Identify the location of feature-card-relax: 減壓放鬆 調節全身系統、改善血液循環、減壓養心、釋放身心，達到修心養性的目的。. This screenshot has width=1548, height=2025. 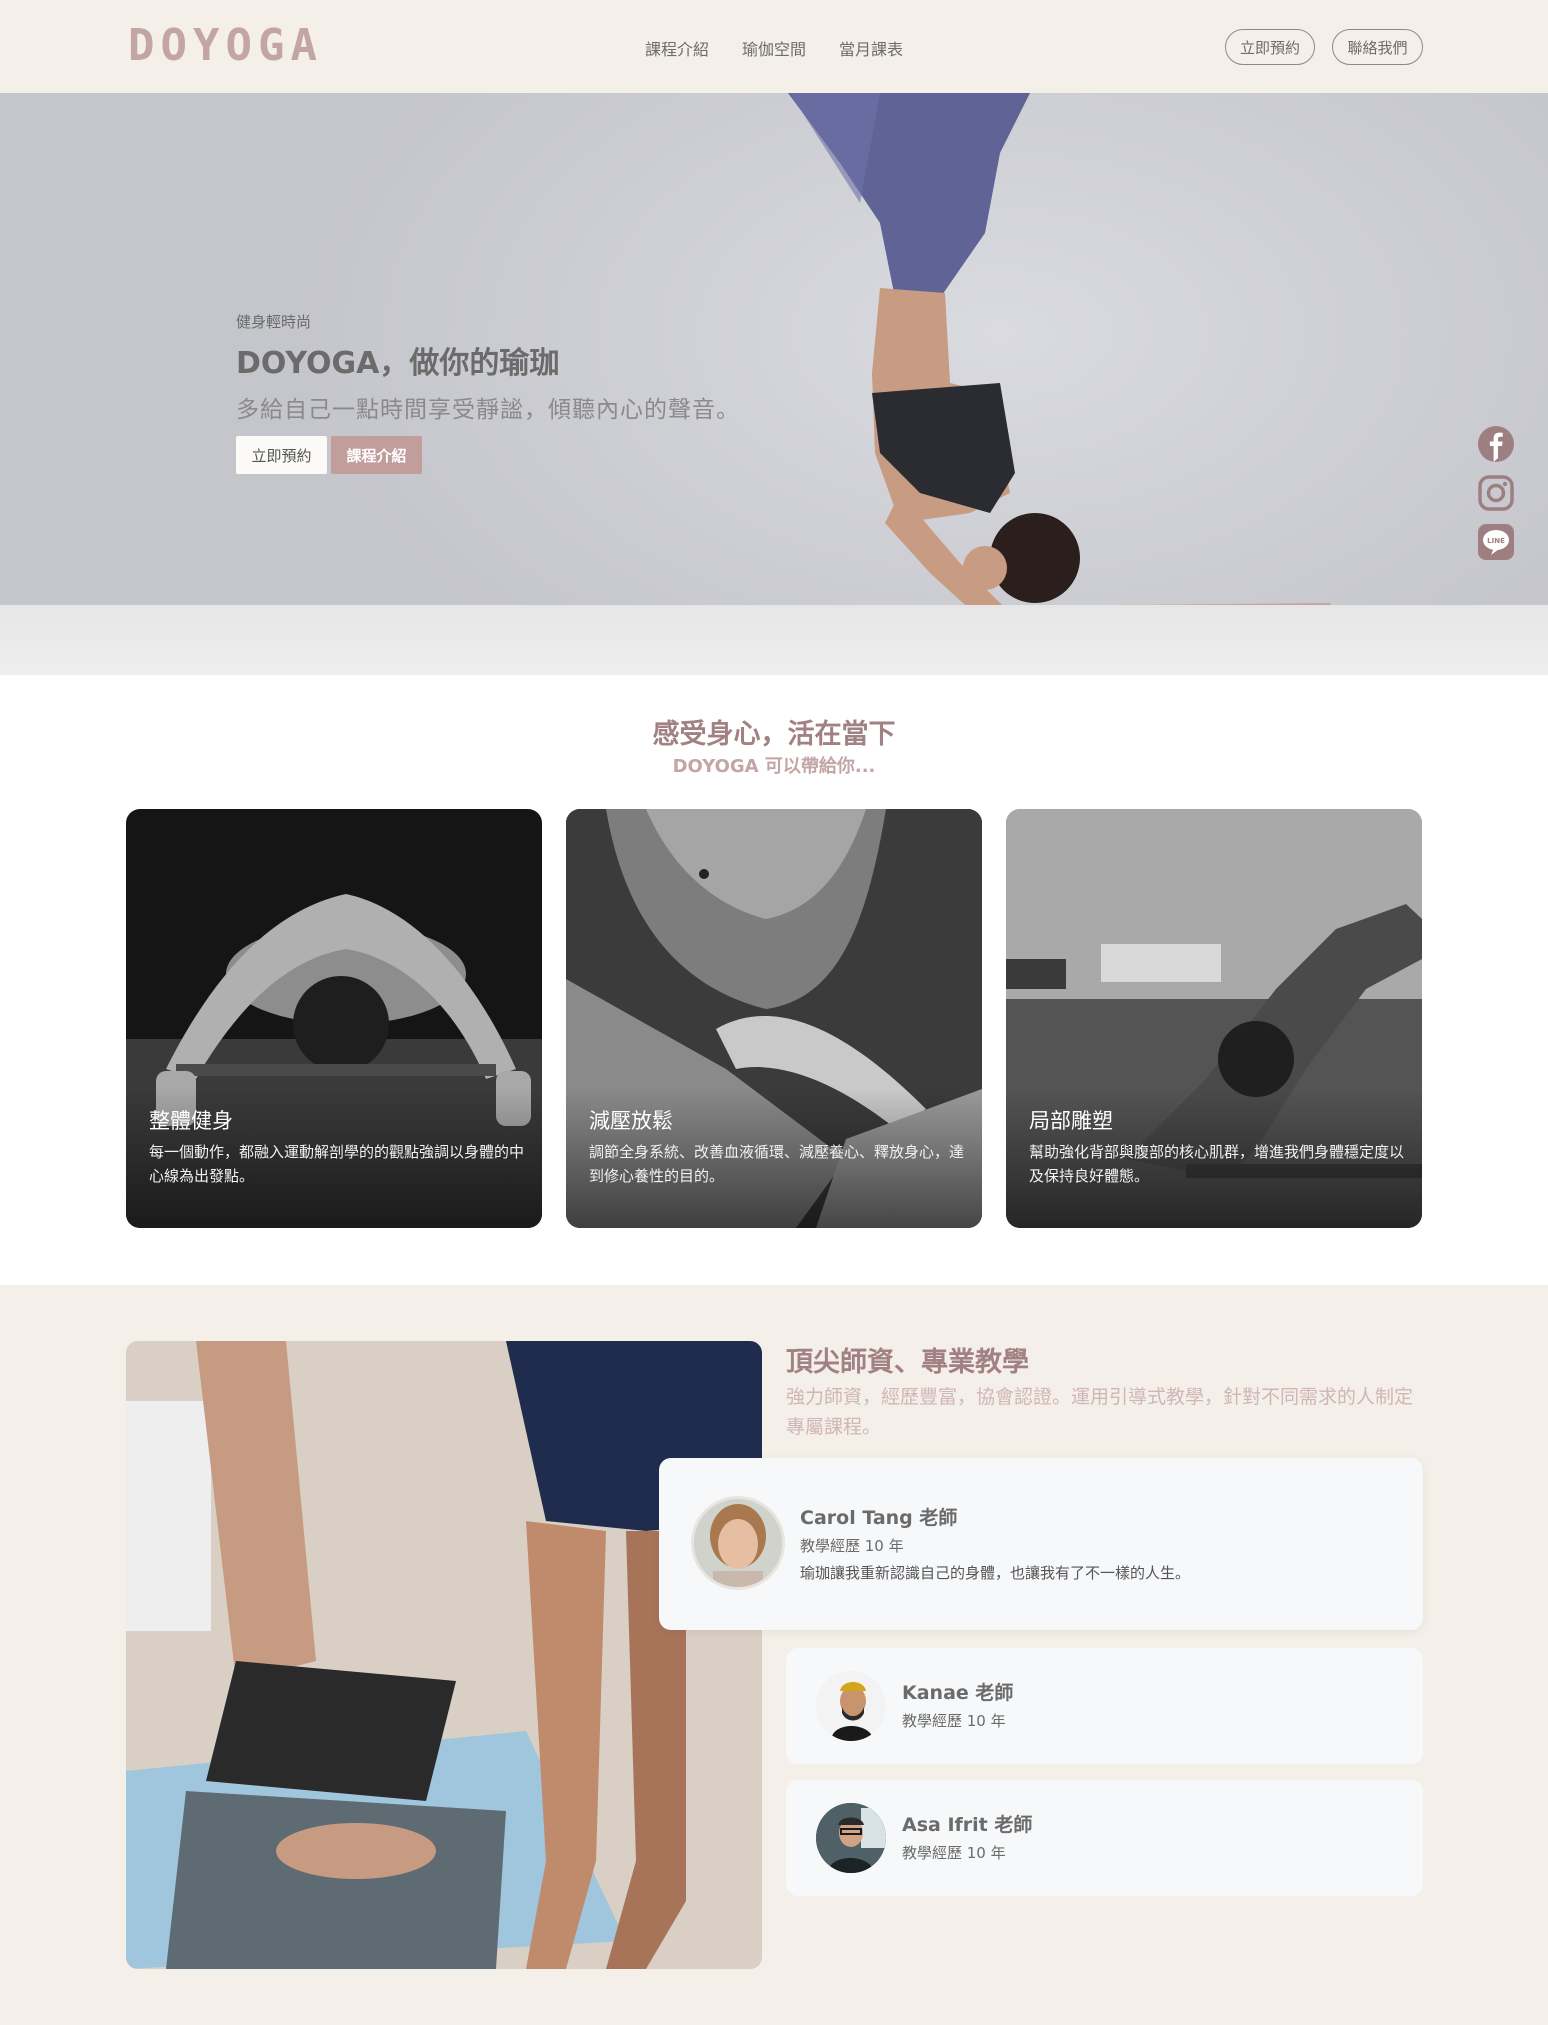
(774, 1018).